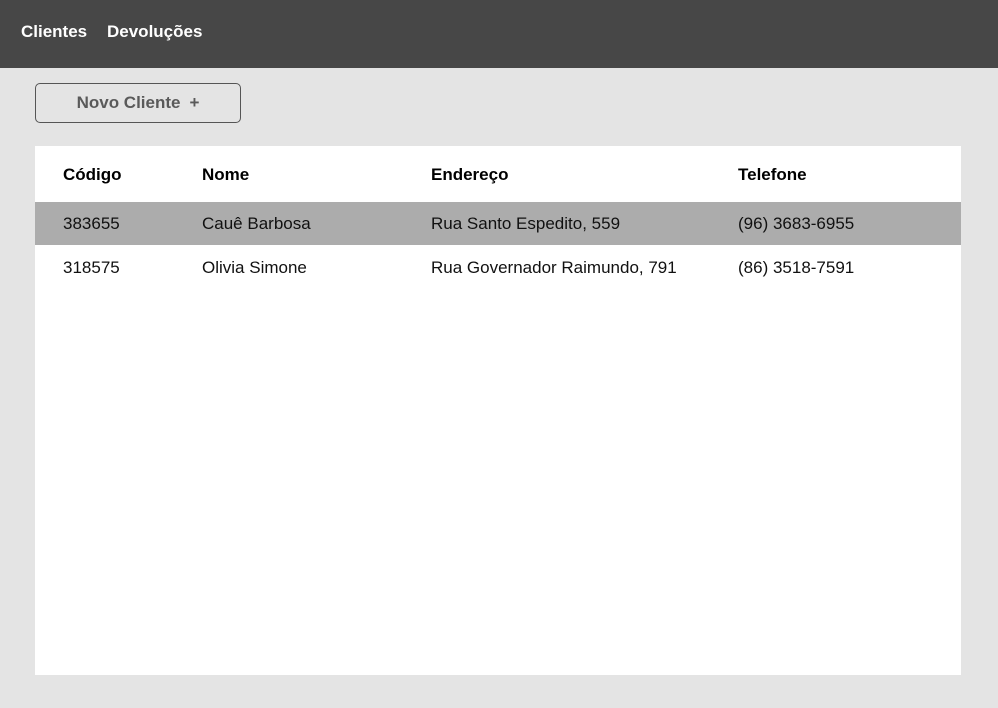 This screenshot has height=708, width=998. I want to click on column-header-endereco: Endereço, so click(469, 175).